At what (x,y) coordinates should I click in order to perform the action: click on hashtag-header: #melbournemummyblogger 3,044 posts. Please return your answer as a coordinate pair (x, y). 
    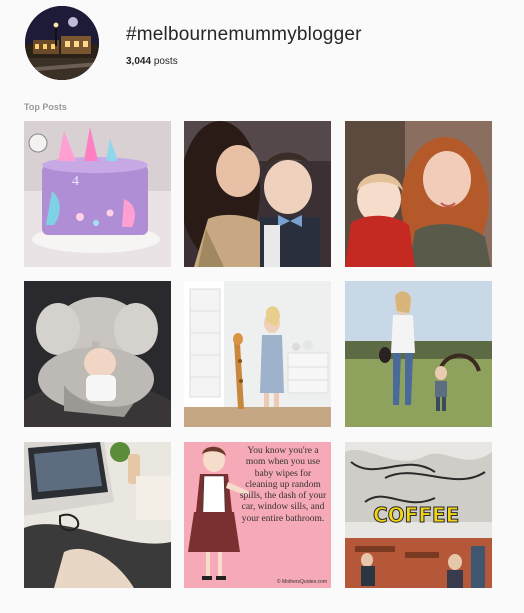
    Looking at the image, I should click on (264, 44).